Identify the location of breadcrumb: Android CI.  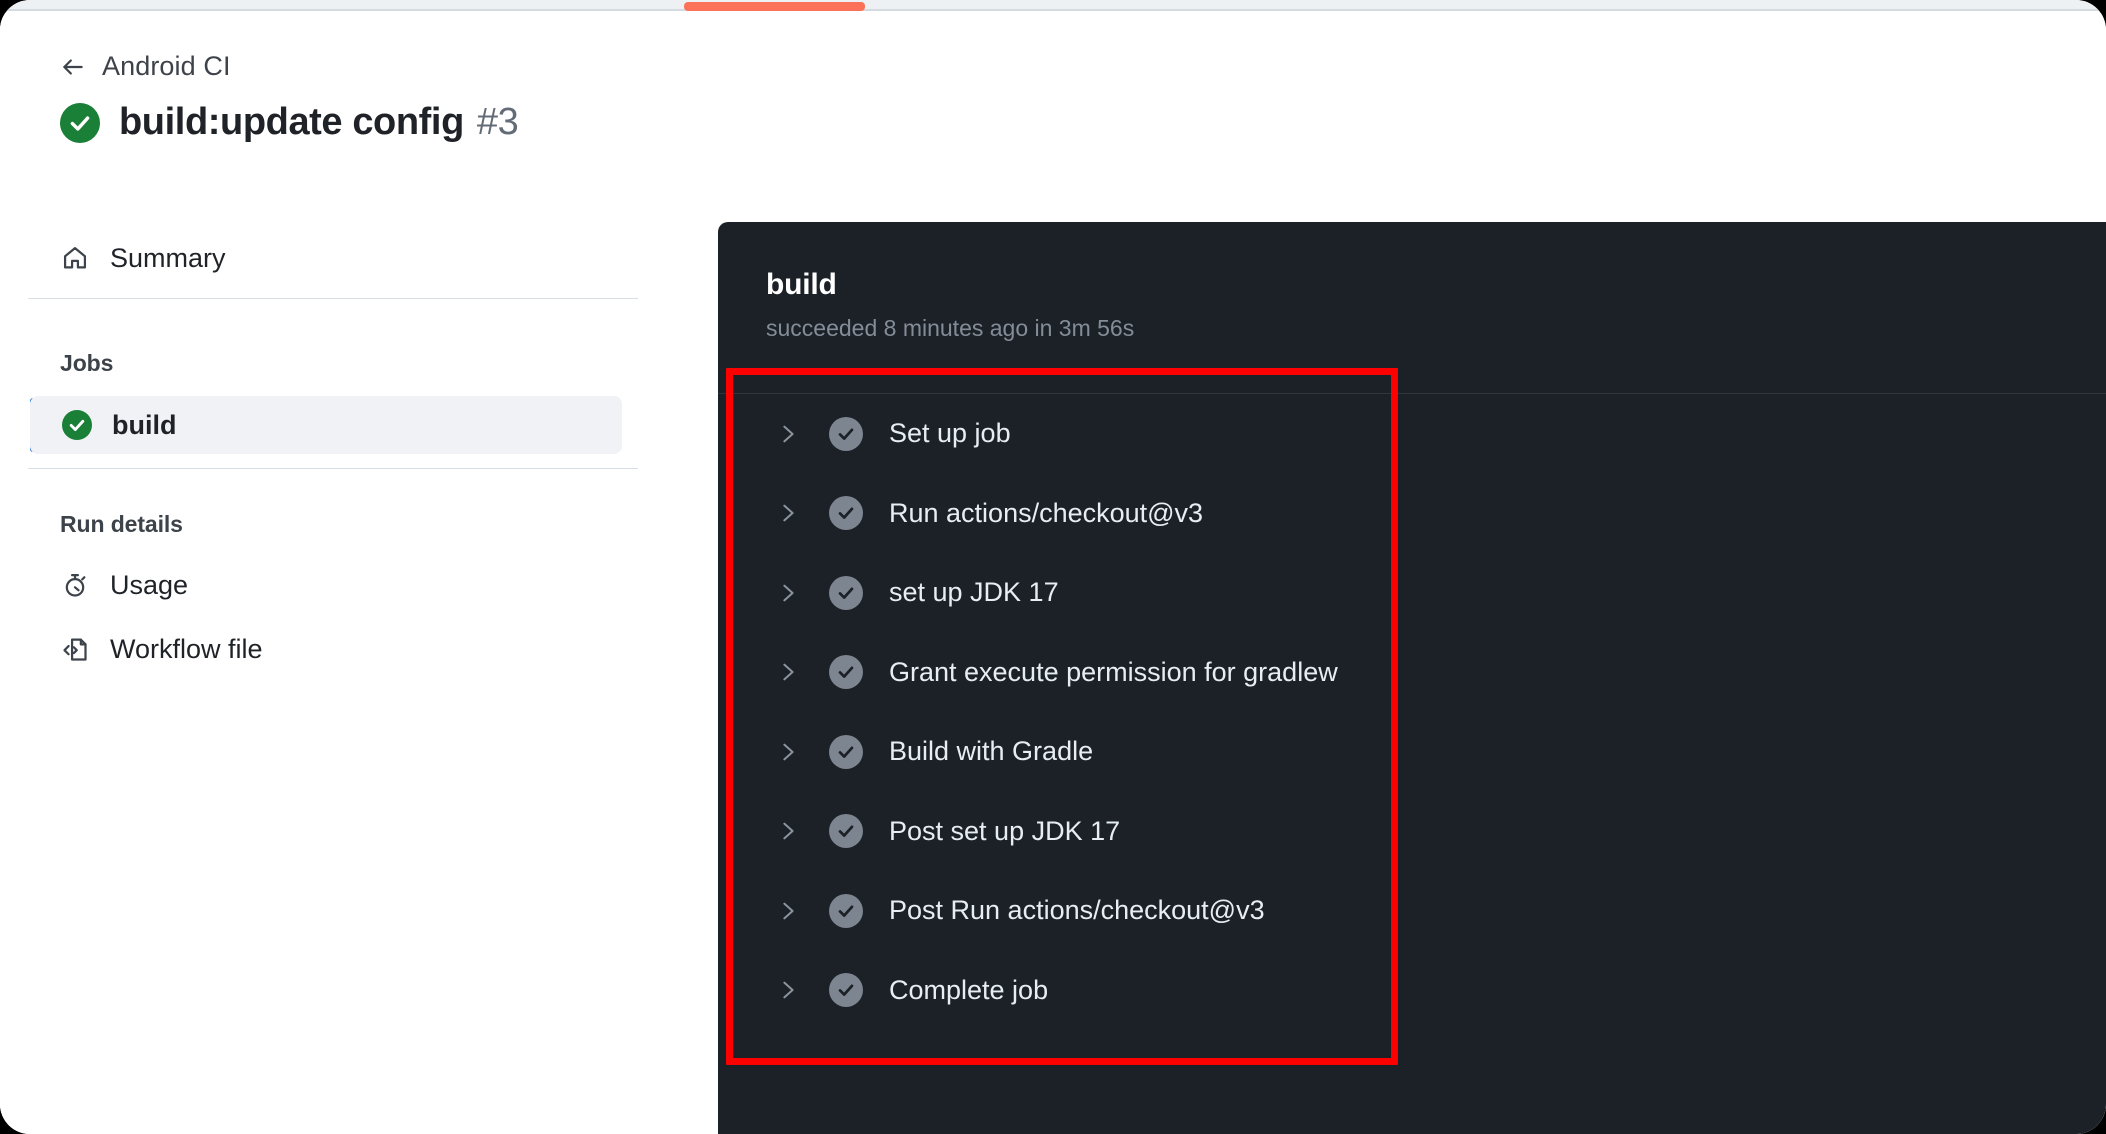
(145, 66).